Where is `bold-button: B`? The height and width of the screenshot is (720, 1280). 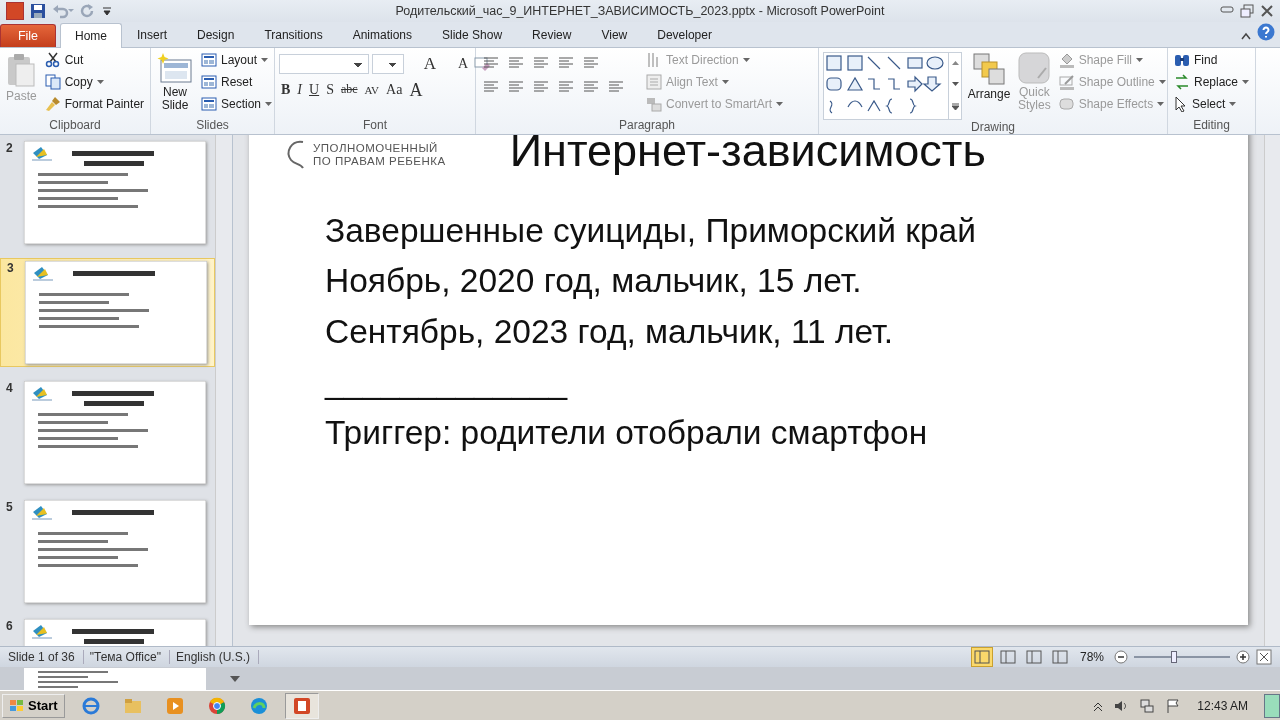 bold-button: B is located at coordinates (286, 89).